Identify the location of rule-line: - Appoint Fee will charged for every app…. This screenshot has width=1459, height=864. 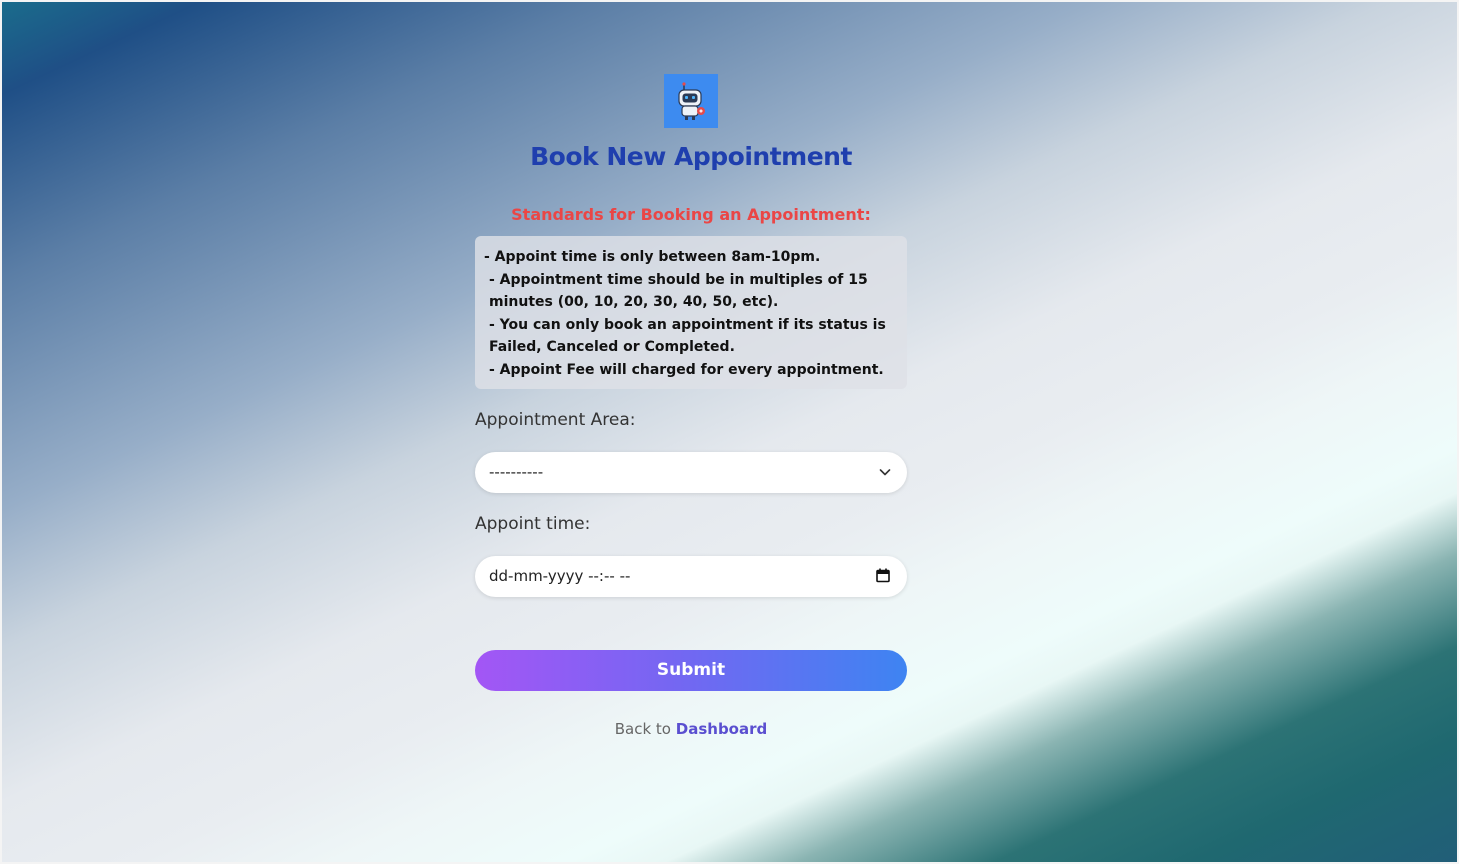
(686, 369).